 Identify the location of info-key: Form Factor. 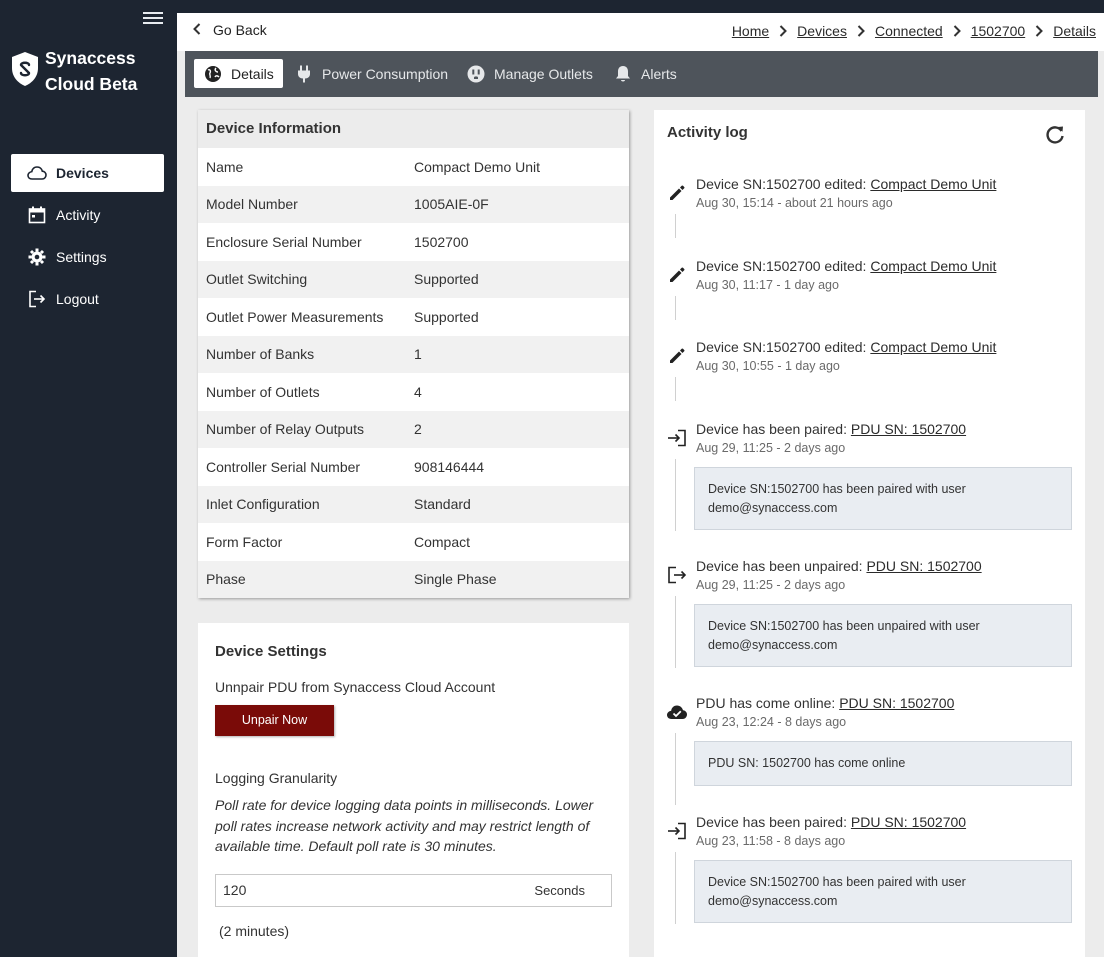
(244, 541).